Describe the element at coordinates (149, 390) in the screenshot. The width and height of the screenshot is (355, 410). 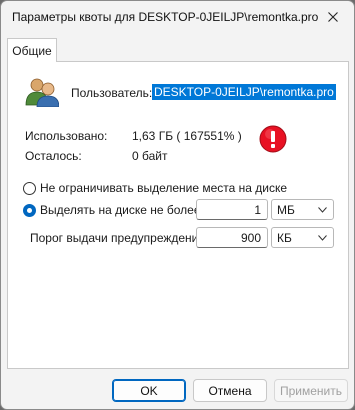
I see `ok-button: OK` at that location.